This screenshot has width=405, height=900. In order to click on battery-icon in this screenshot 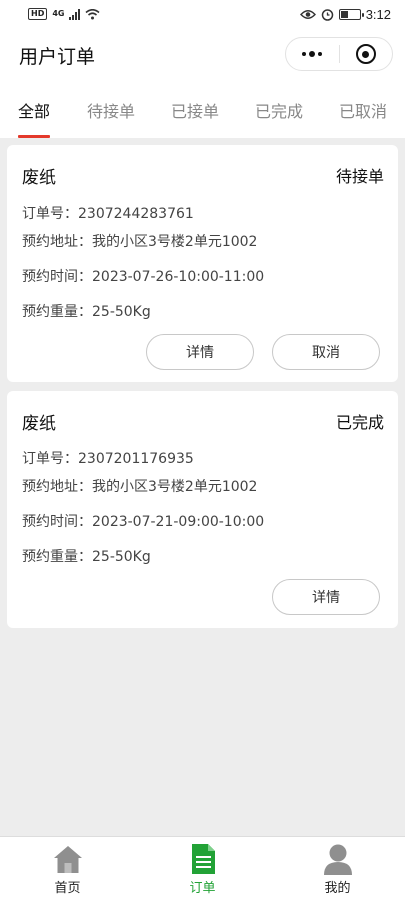, I will do `click(351, 14)`.